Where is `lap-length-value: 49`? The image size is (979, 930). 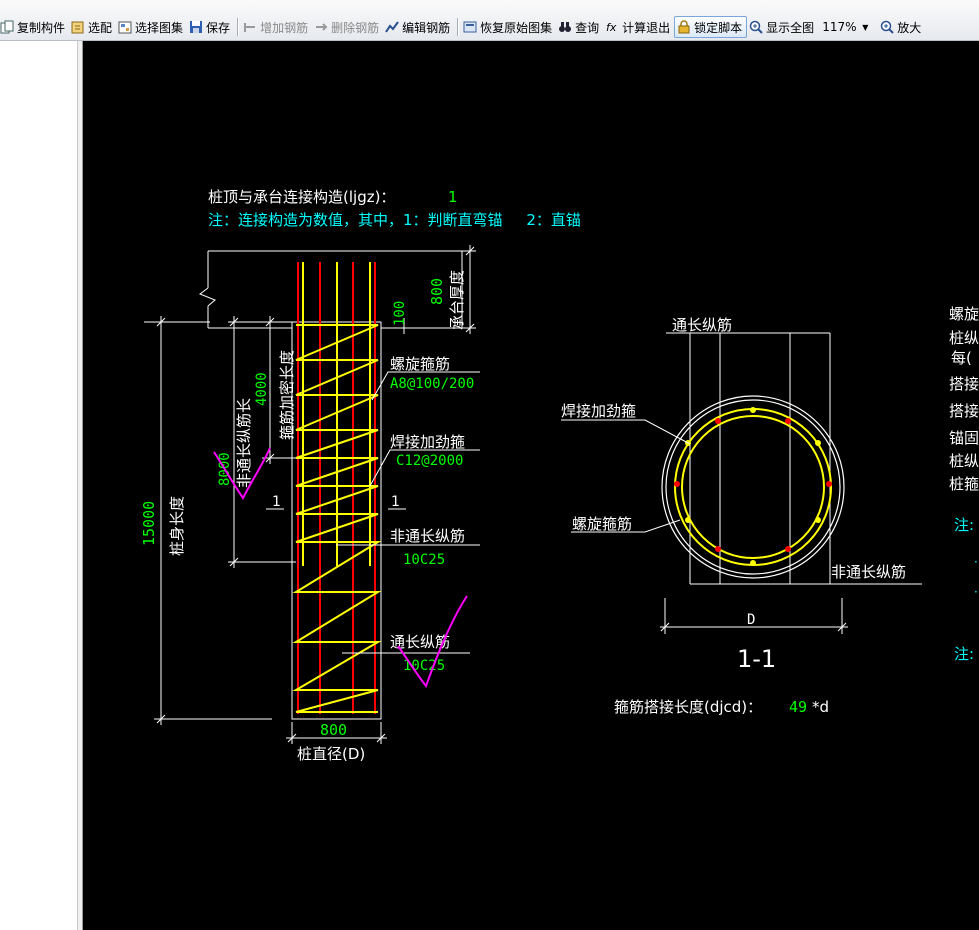
lap-length-value: 49 is located at coordinates (798, 707).